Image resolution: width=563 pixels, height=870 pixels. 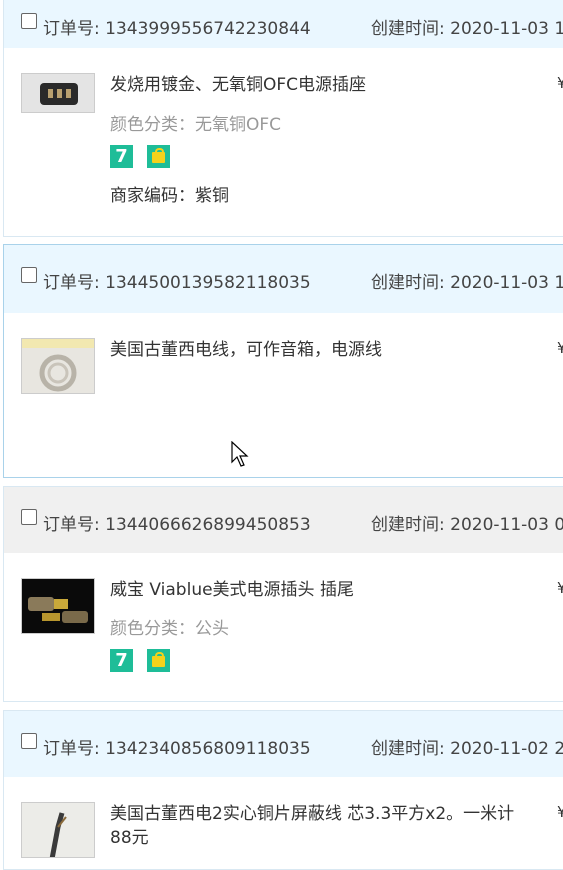 What do you see at coordinates (467, 525) in the screenshot?
I see `created-time: 创建时间: 2020-11-03 0` at bounding box center [467, 525].